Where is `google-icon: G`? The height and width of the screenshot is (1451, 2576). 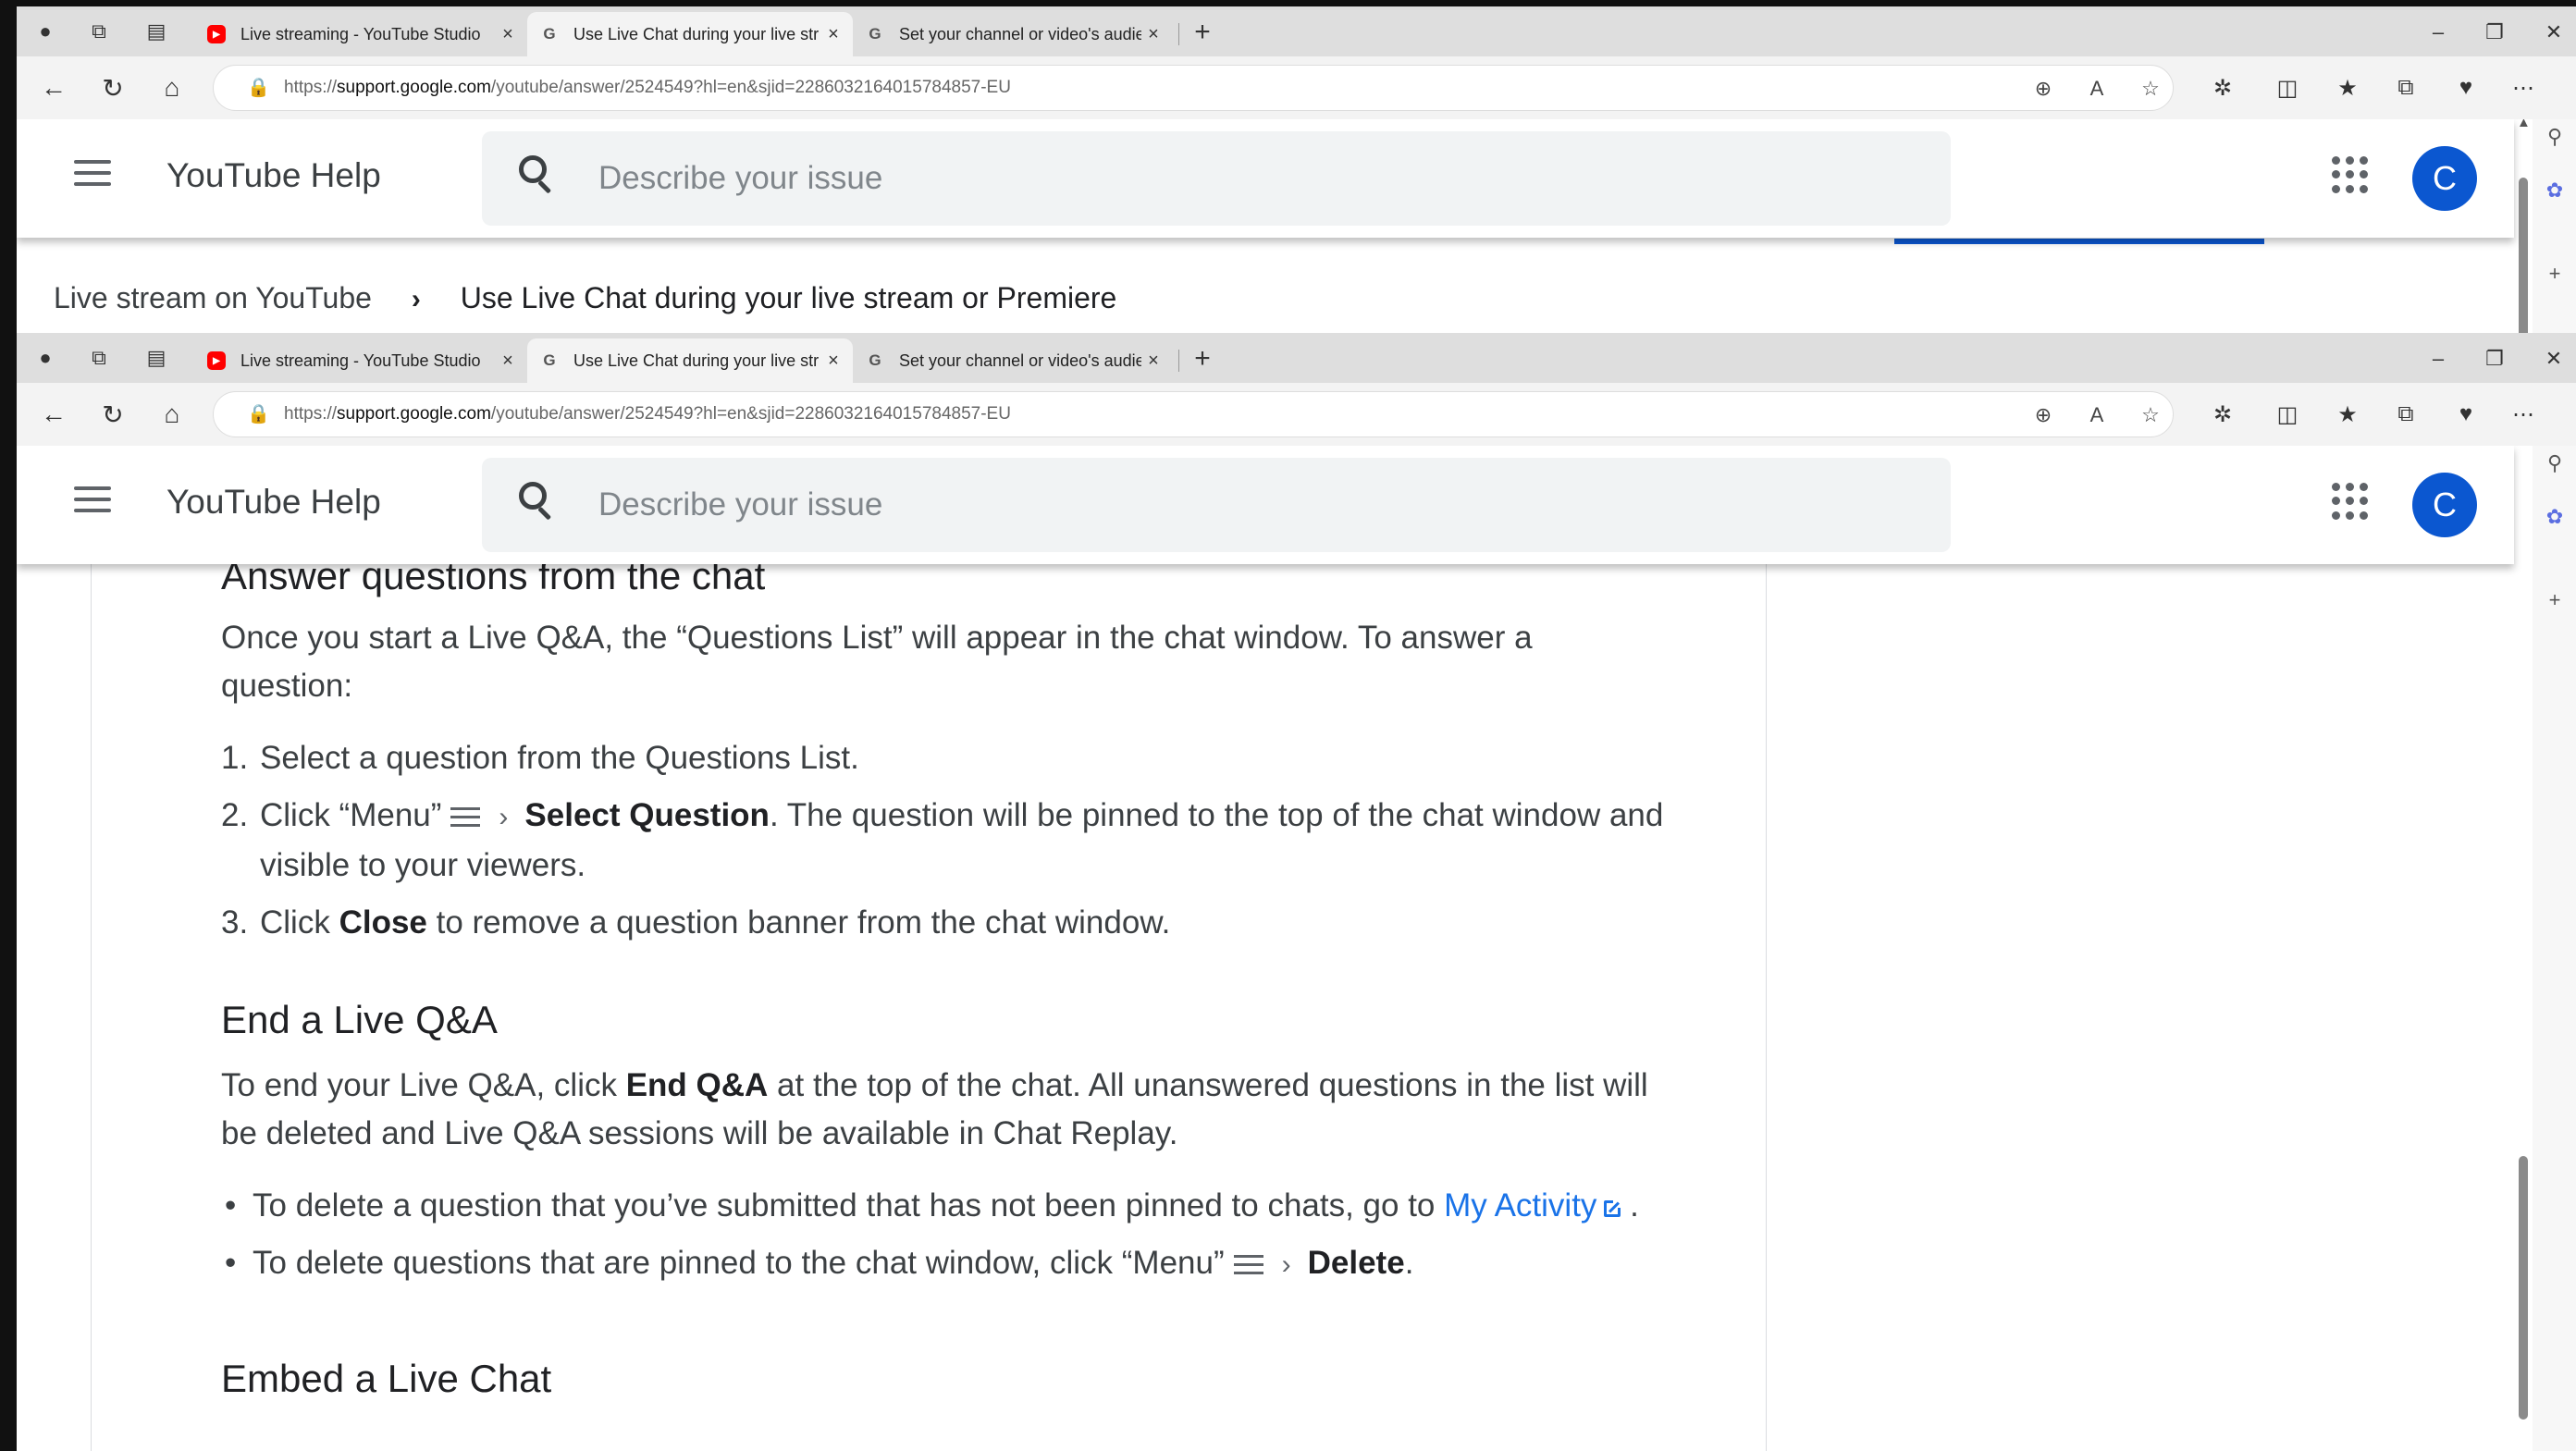
google-icon: G is located at coordinates (875, 34).